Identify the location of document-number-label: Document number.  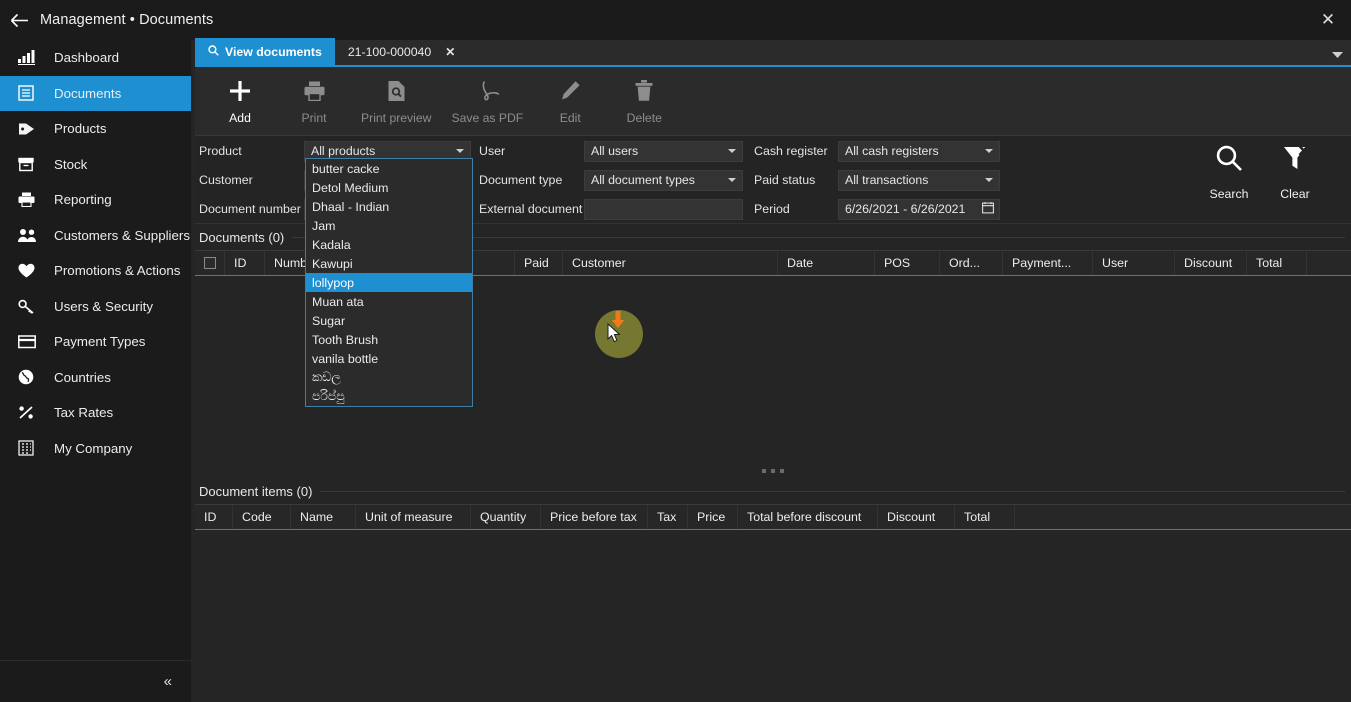
(250, 209).